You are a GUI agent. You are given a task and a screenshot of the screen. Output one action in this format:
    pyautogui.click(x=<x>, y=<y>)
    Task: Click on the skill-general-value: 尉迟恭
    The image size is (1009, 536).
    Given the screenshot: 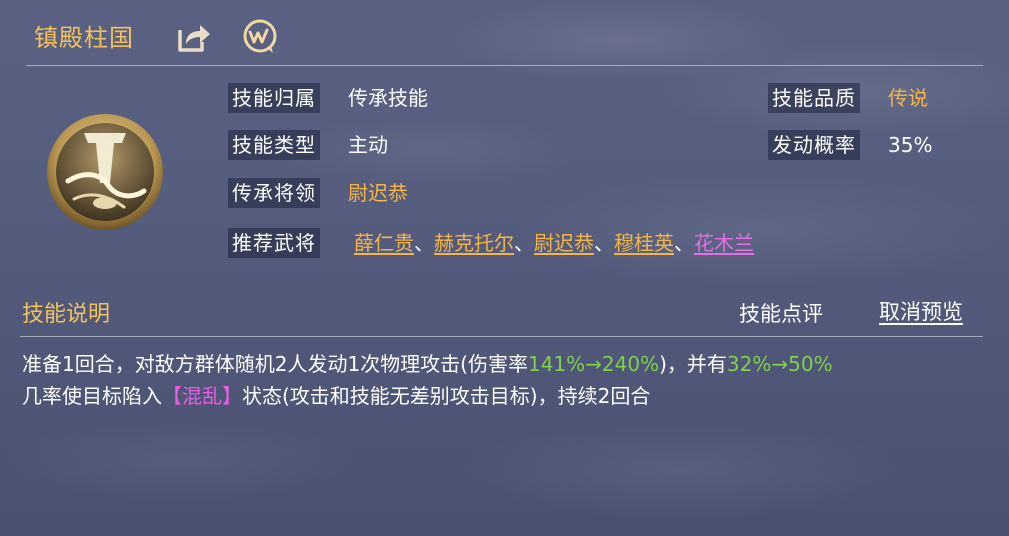 What is the action you would take?
    pyautogui.click(x=378, y=193)
    